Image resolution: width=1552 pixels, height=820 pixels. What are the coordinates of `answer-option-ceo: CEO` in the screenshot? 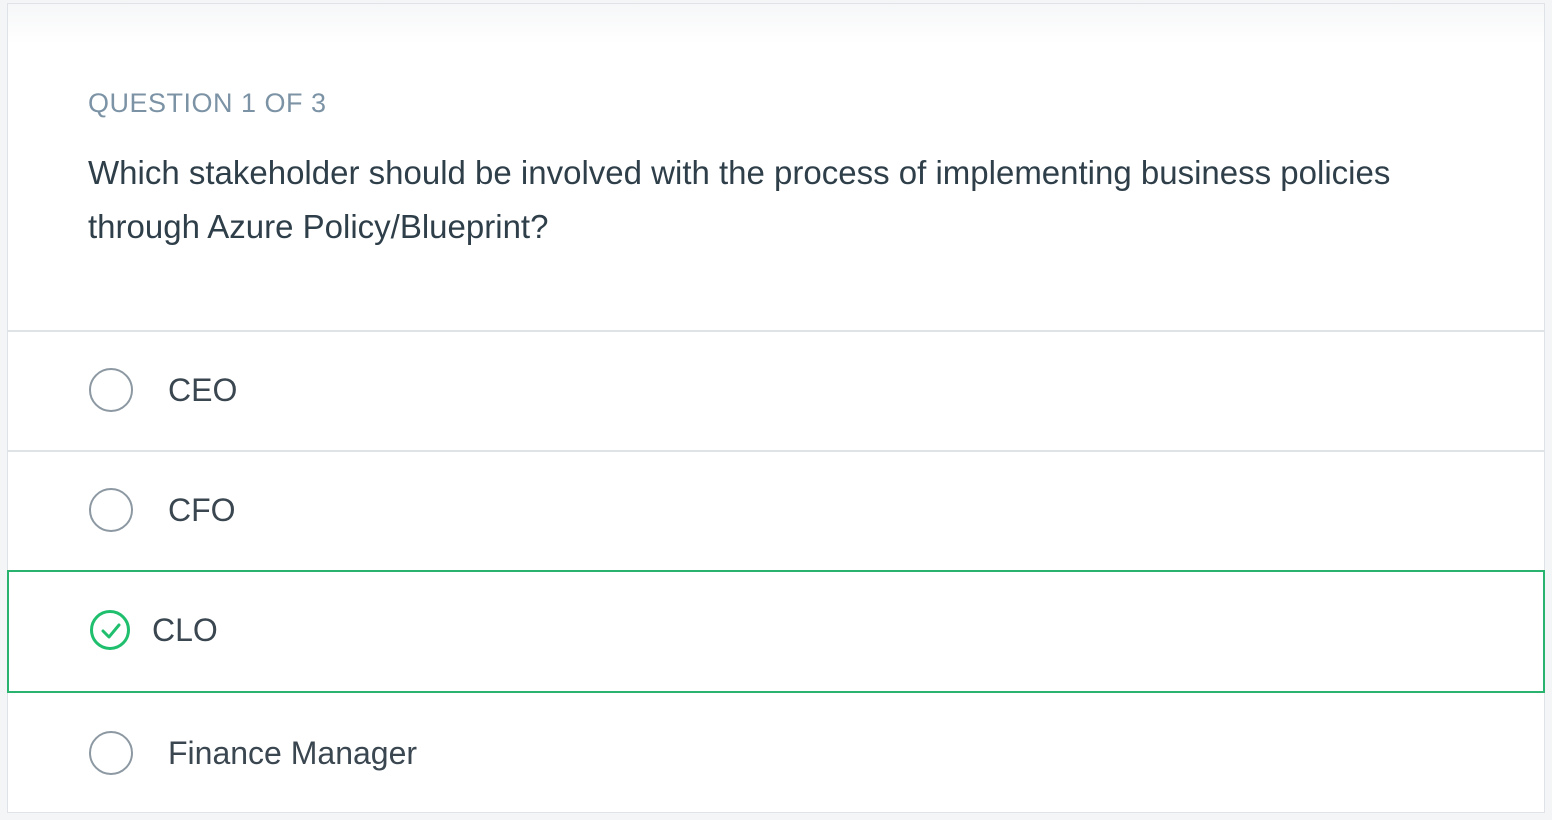 It's located at (776, 389).